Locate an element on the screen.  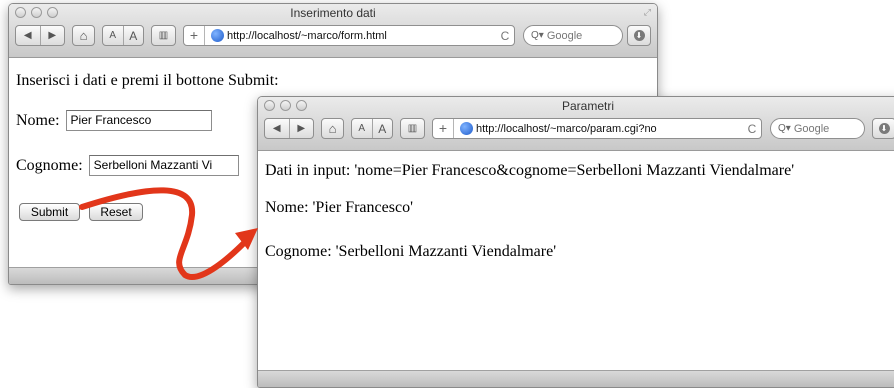
address-bar: + http://localhost/~marco/param.cgi?no C is located at coordinates (597, 128).